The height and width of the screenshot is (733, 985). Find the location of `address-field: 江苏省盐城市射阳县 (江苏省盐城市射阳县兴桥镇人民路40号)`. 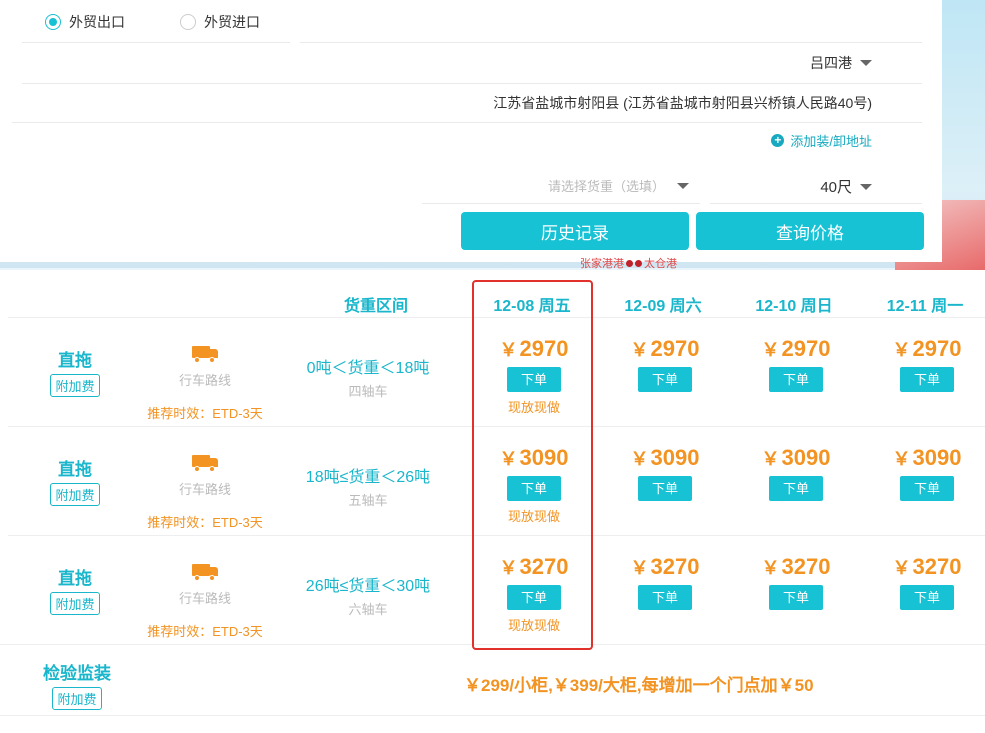

address-field: 江苏省盐城市射阳县 (江苏省盐城市射阳县兴桥镇人民路40号) is located at coordinates (682, 103).